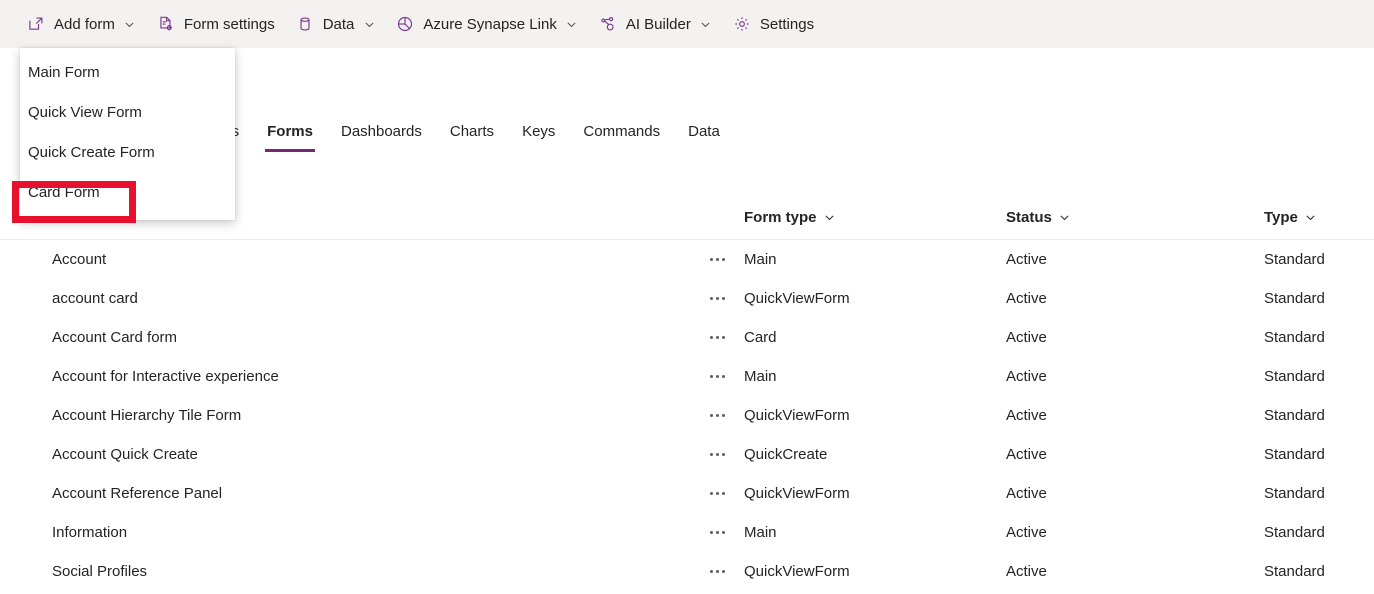 This screenshot has height=594, width=1374. Describe the element at coordinates (704, 132) in the screenshot. I see `tab-data: Data` at that location.